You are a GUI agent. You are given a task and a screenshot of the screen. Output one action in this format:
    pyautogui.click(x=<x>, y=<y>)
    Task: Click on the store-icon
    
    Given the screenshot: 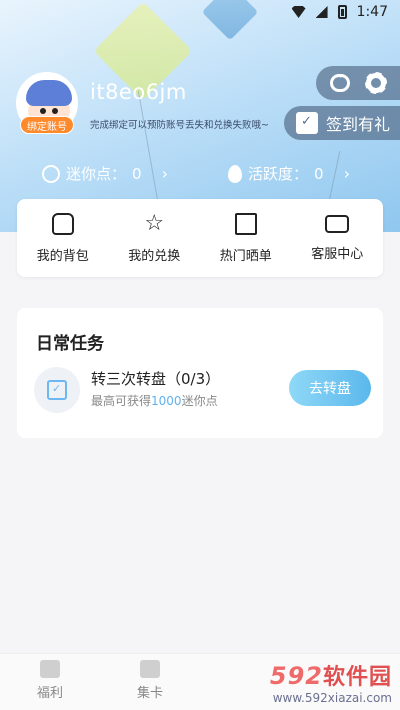 What is the action you would take?
    pyautogui.click(x=50, y=669)
    